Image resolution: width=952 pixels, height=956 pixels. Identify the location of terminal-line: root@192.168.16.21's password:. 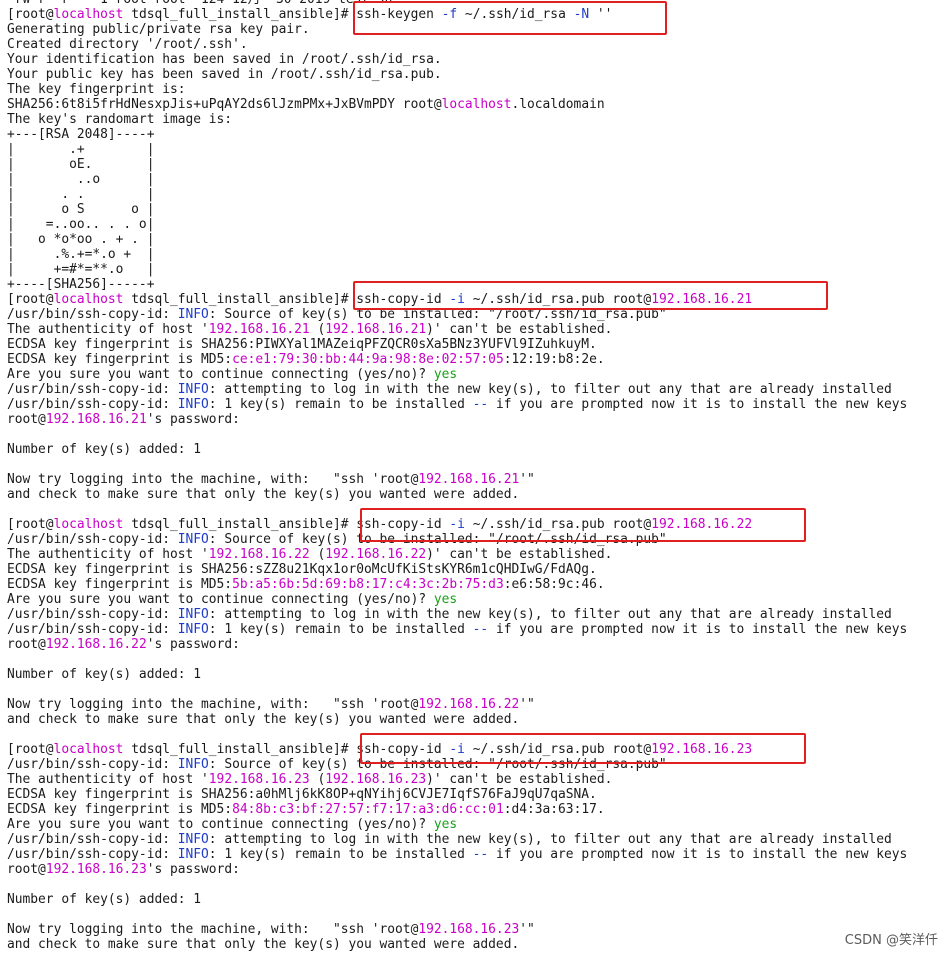
(476, 419).